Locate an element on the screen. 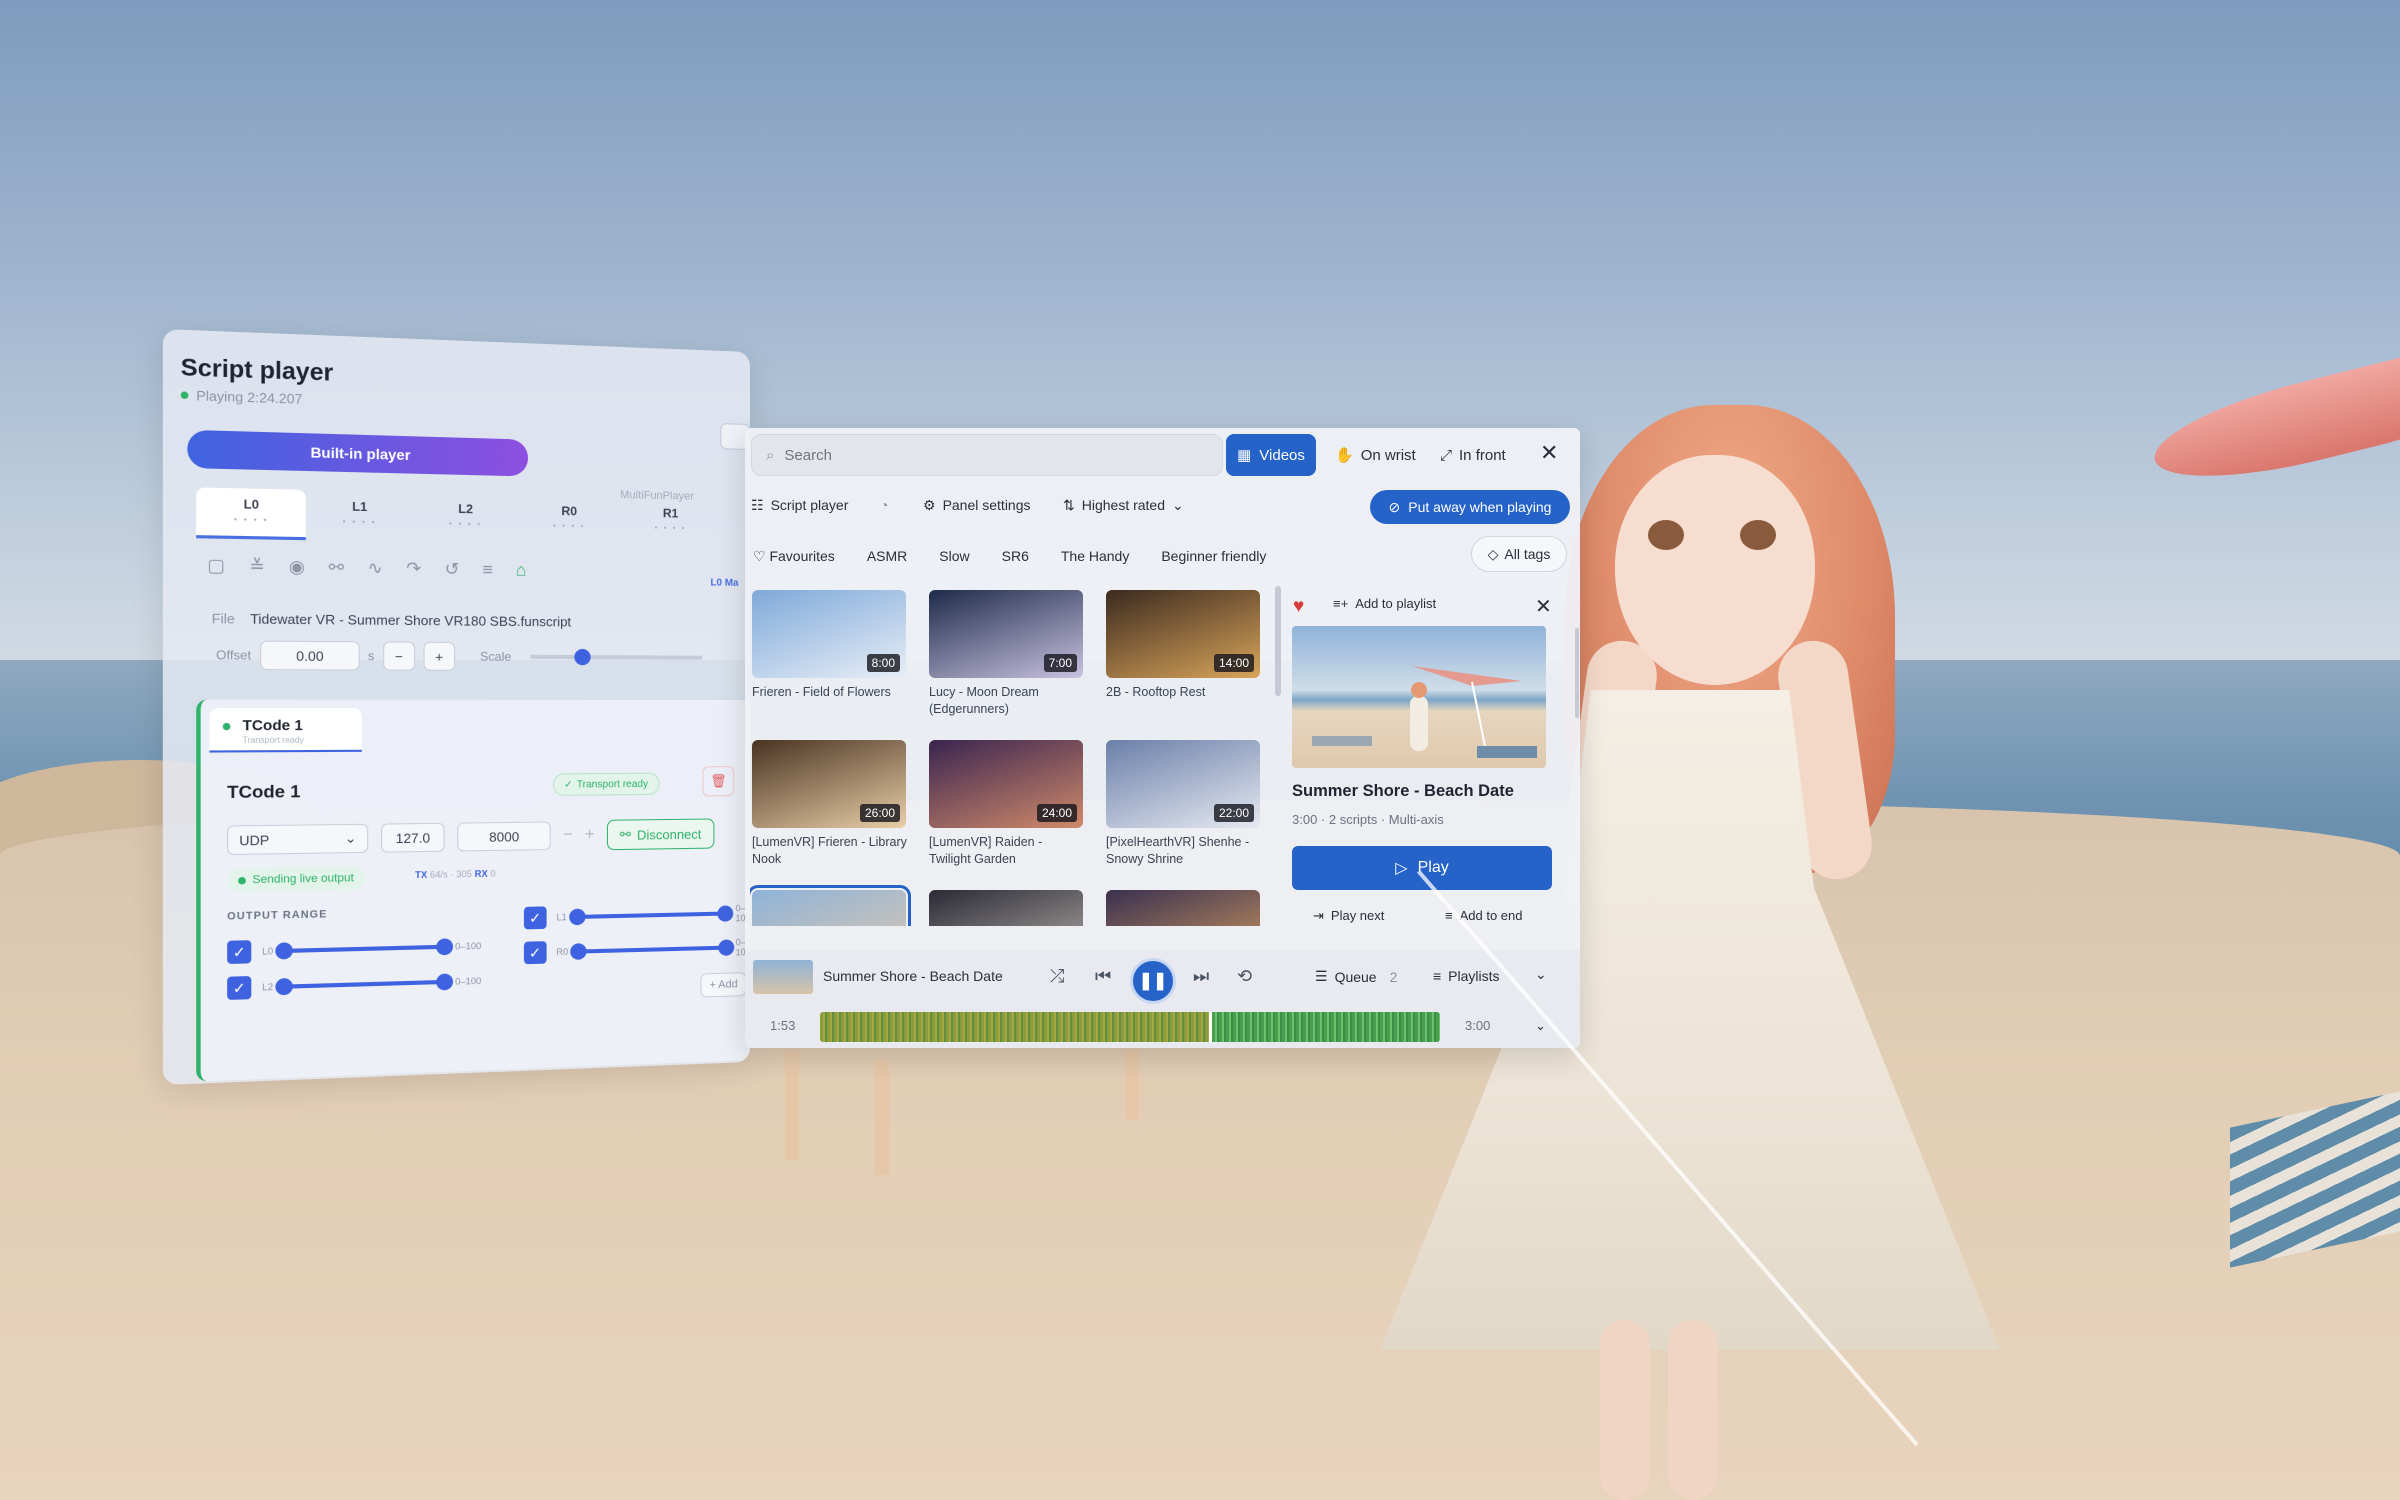 This screenshot has width=2400, height=1500. shuffle-icon: ⤮ is located at coordinates (1057, 976).